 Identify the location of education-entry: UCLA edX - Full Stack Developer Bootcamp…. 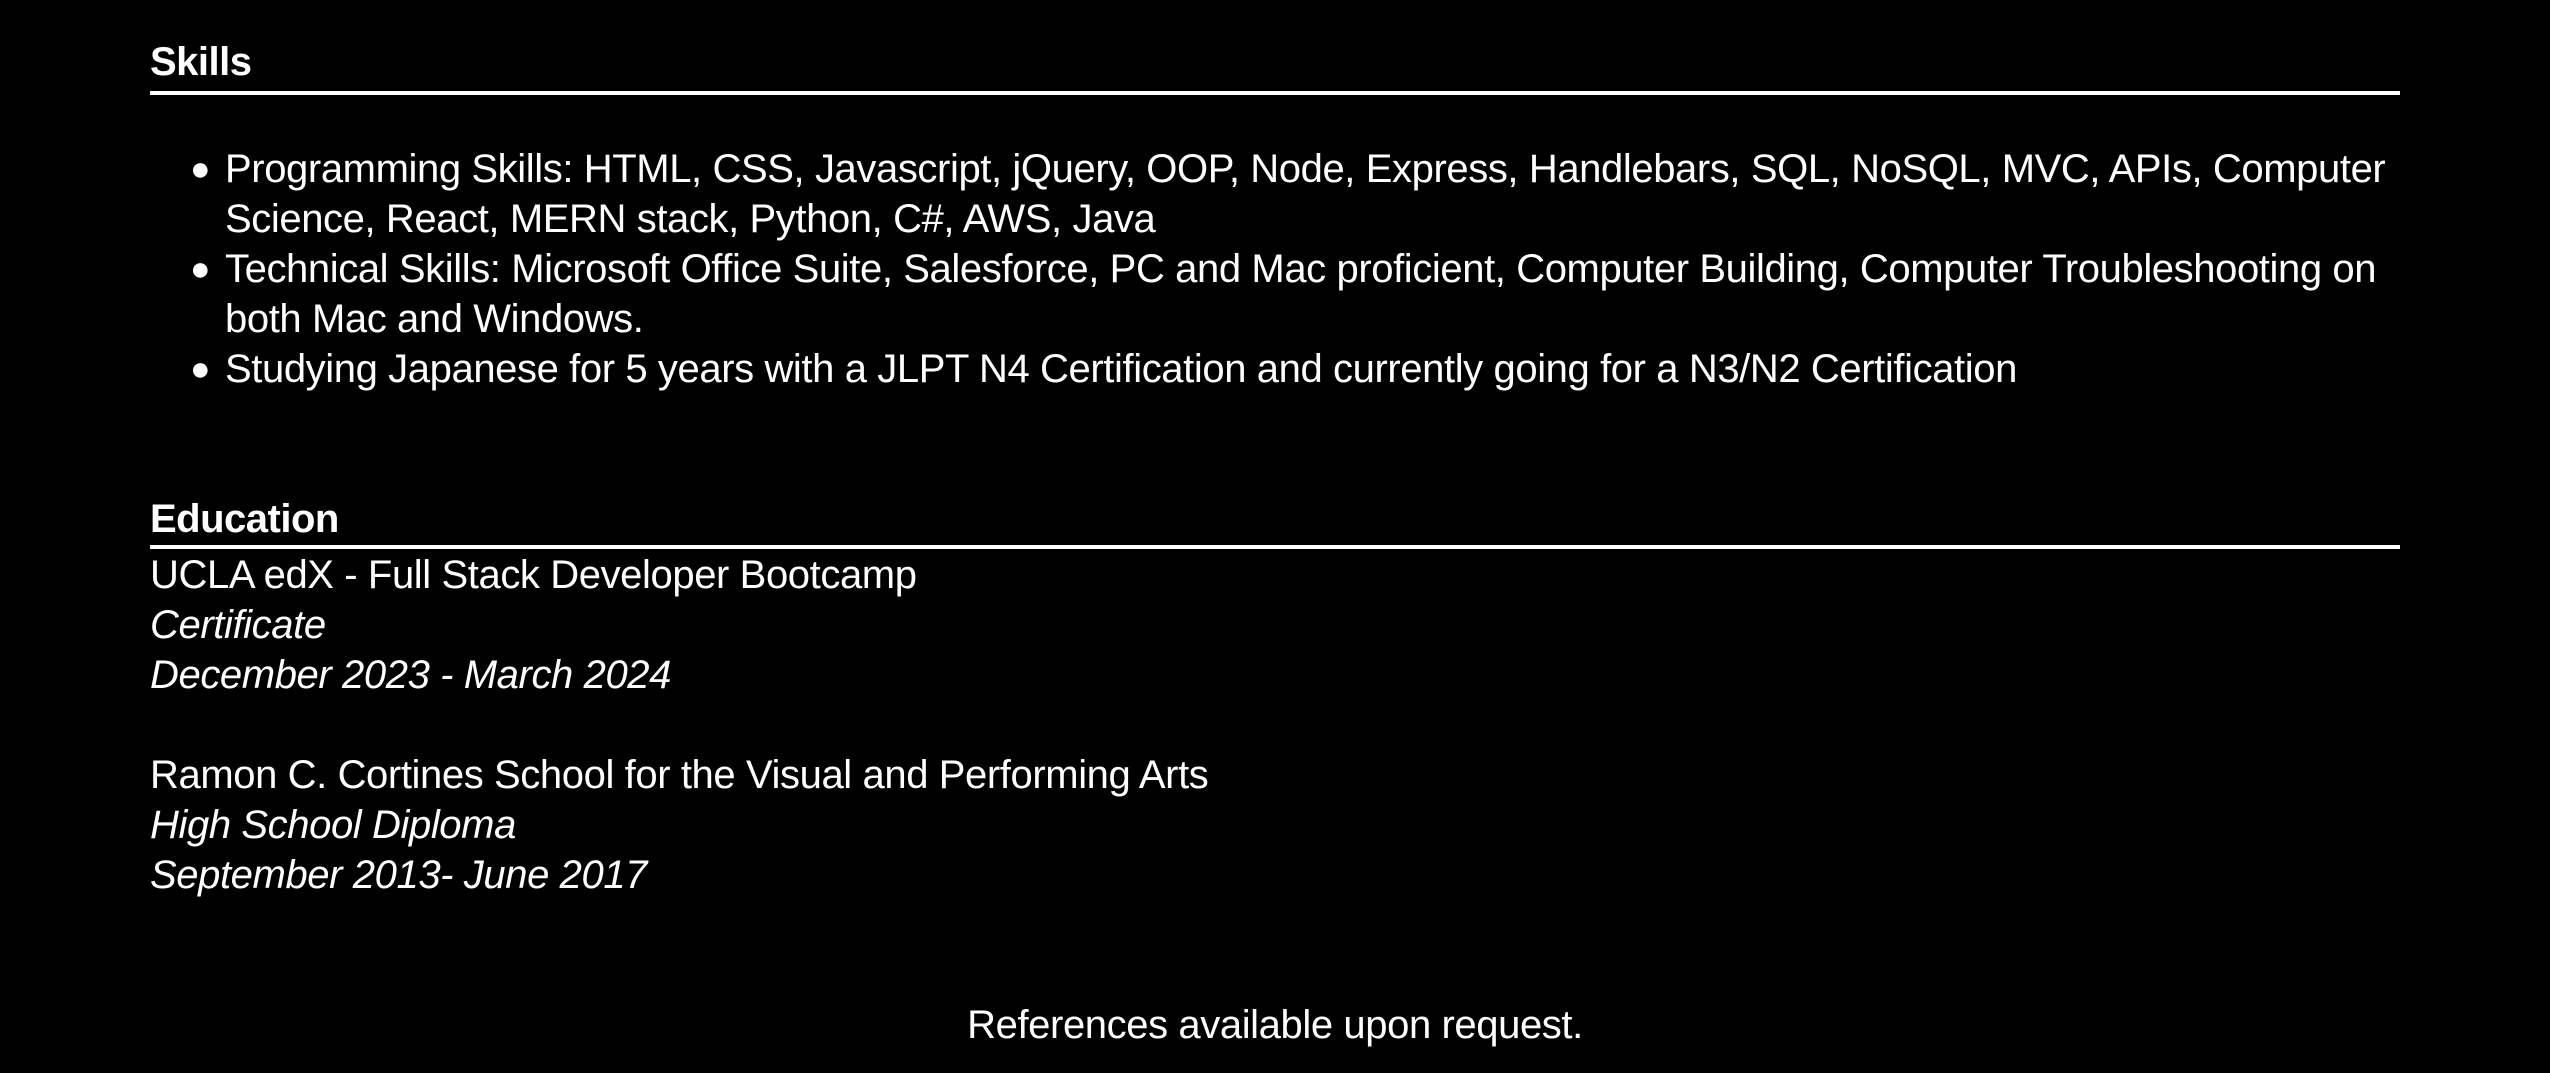
(1275, 625).